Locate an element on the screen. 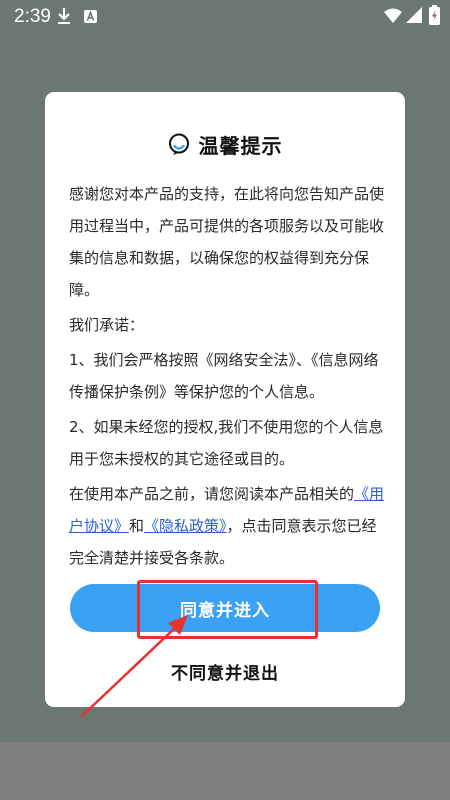  promise-item-2: 2、如果未经您的授权,我们不使用您的个人信息用于您未授权的其它途径或目的。 is located at coordinates (226, 443).